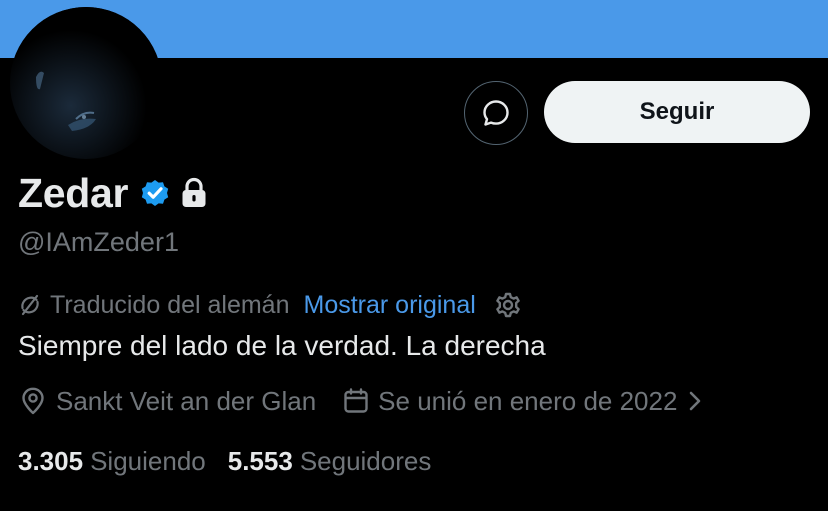  I want to click on translation-row: Traducido del alemán Mostrar original, so click(270, 305).